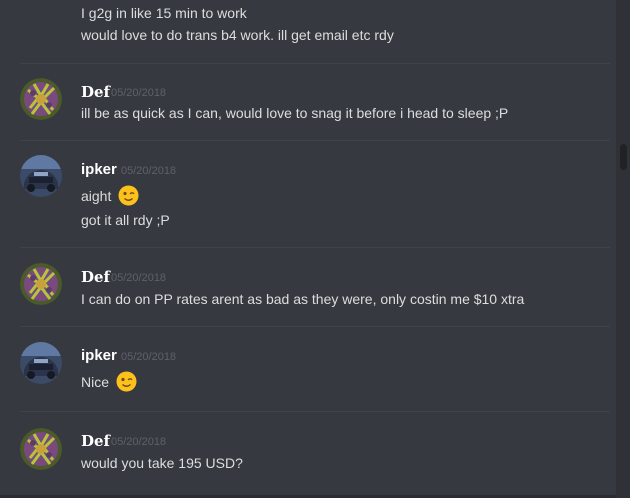  Describe the element at coordinates (125, 220) in the screenshot. I see `message-text: got it all rdy ;P` at that location.